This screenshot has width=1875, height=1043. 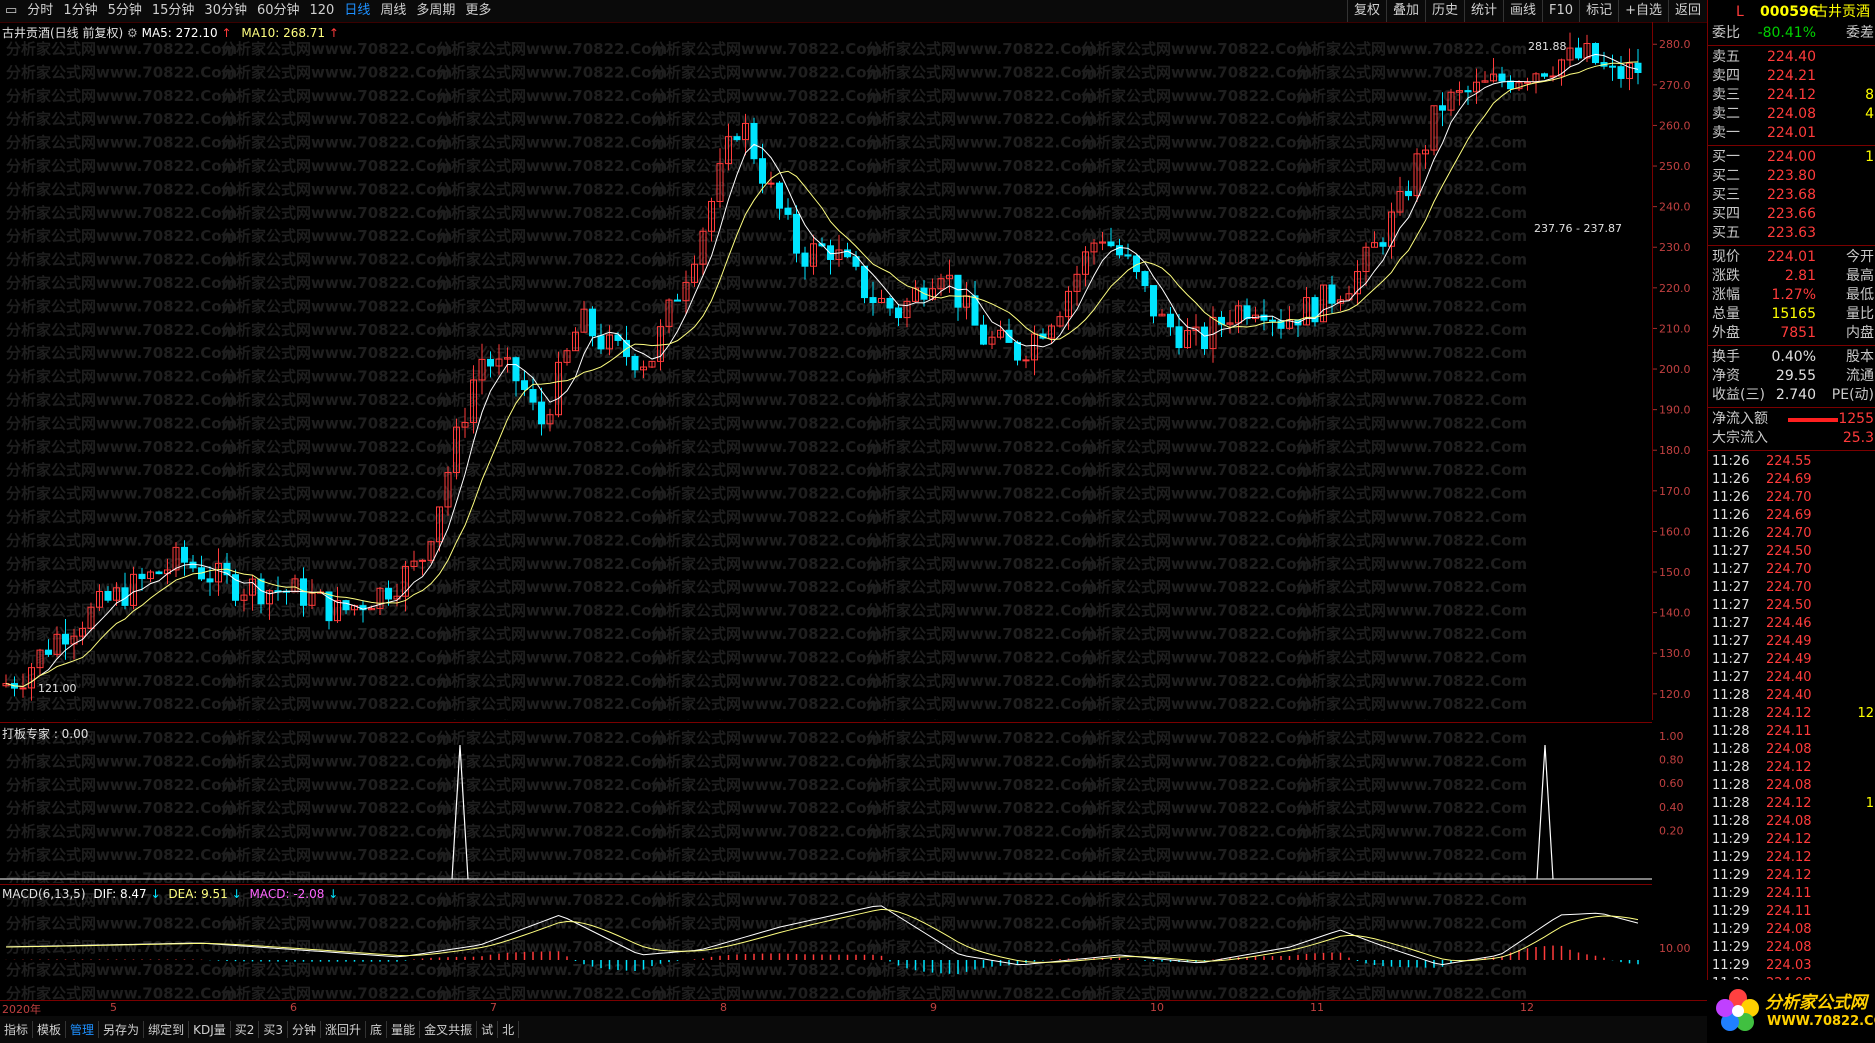 I want to click on tick-row-10: 11:27 224.49, so click(x=1791, y=642).